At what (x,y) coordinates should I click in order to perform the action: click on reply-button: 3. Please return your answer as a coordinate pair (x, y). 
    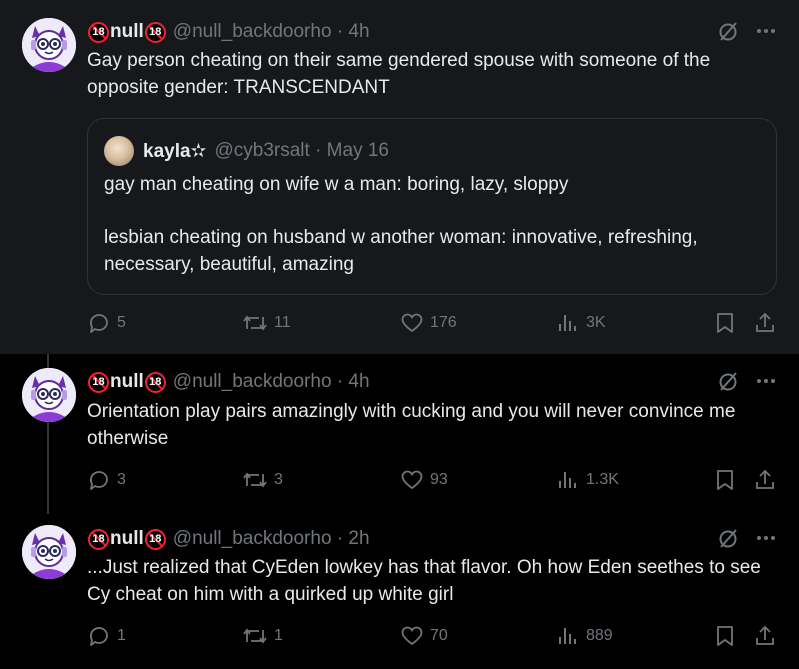
    Looking at the image, I should click on (106, 480).